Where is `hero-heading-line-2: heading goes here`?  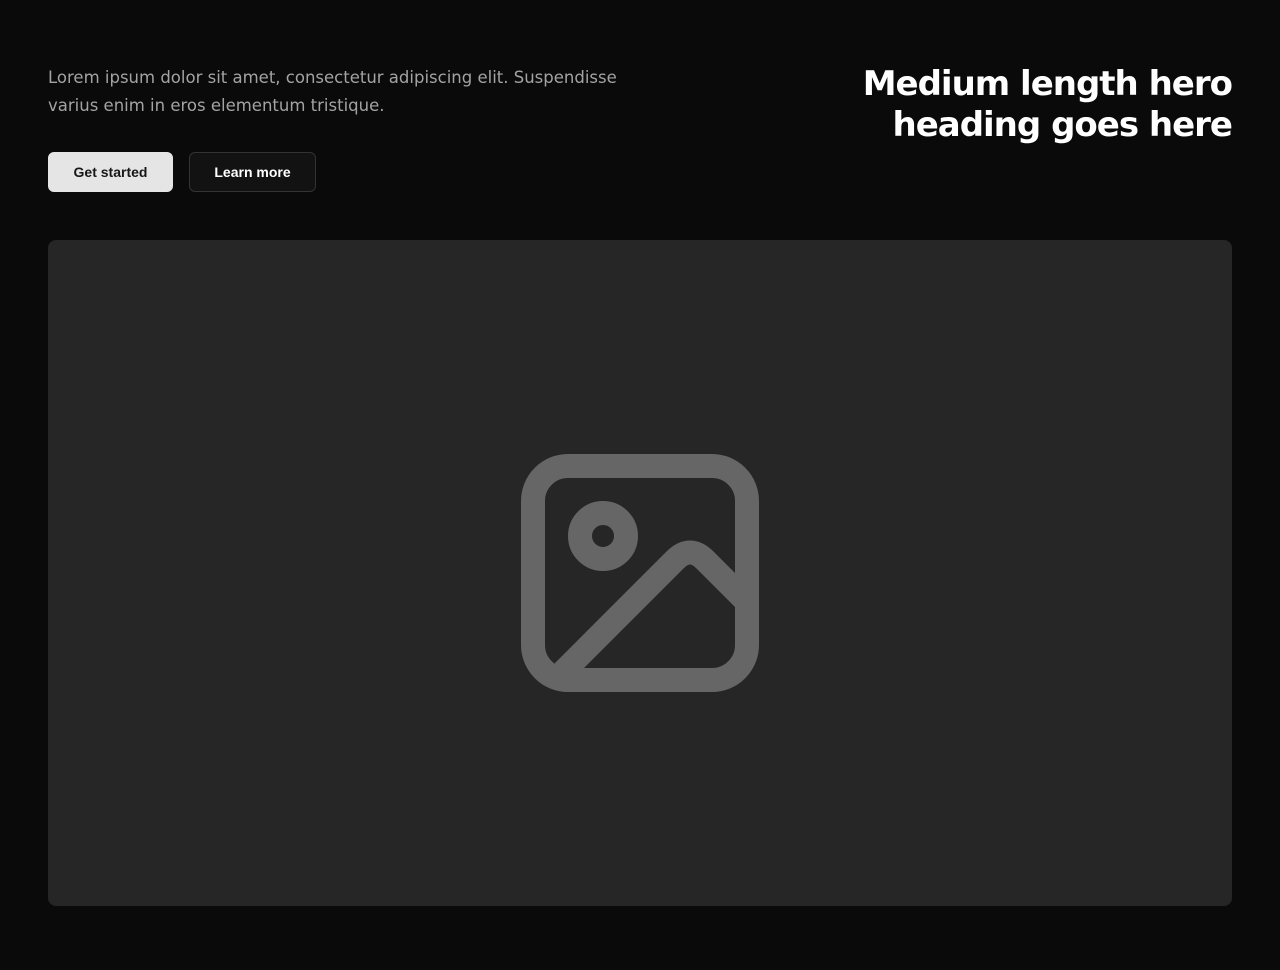 hero-heading-line-2: heading goes here is located at coordinates (1062, 125).